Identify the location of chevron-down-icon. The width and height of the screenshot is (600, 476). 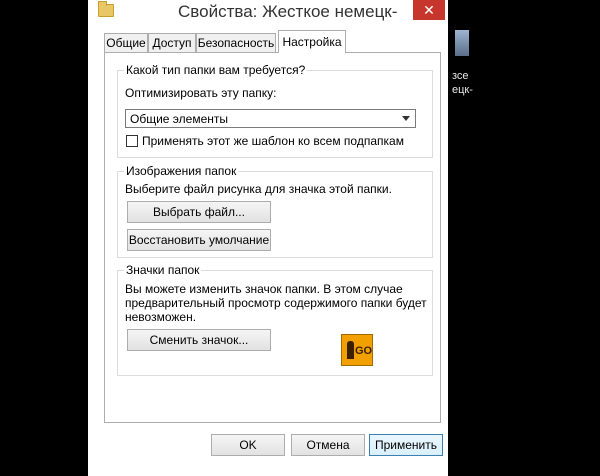
(406, 118).